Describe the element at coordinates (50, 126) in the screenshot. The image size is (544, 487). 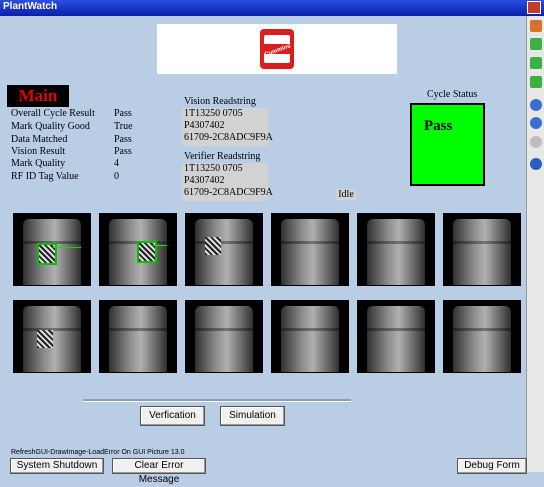
I see `label-mark-quality-good: Mark Quality Good` at that location.